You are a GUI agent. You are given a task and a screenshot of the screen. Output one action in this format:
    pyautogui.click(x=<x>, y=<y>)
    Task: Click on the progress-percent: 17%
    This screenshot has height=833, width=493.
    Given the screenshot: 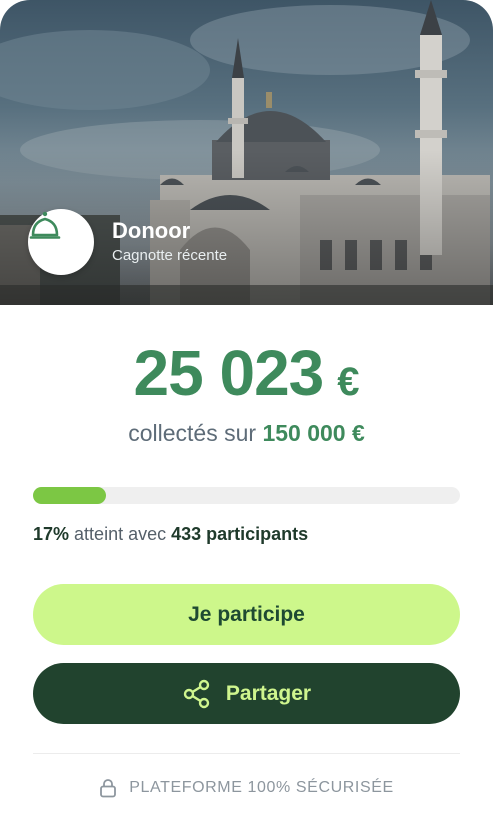 What is the action you would take?
    pyautogui.click(x=51, y=534)
    